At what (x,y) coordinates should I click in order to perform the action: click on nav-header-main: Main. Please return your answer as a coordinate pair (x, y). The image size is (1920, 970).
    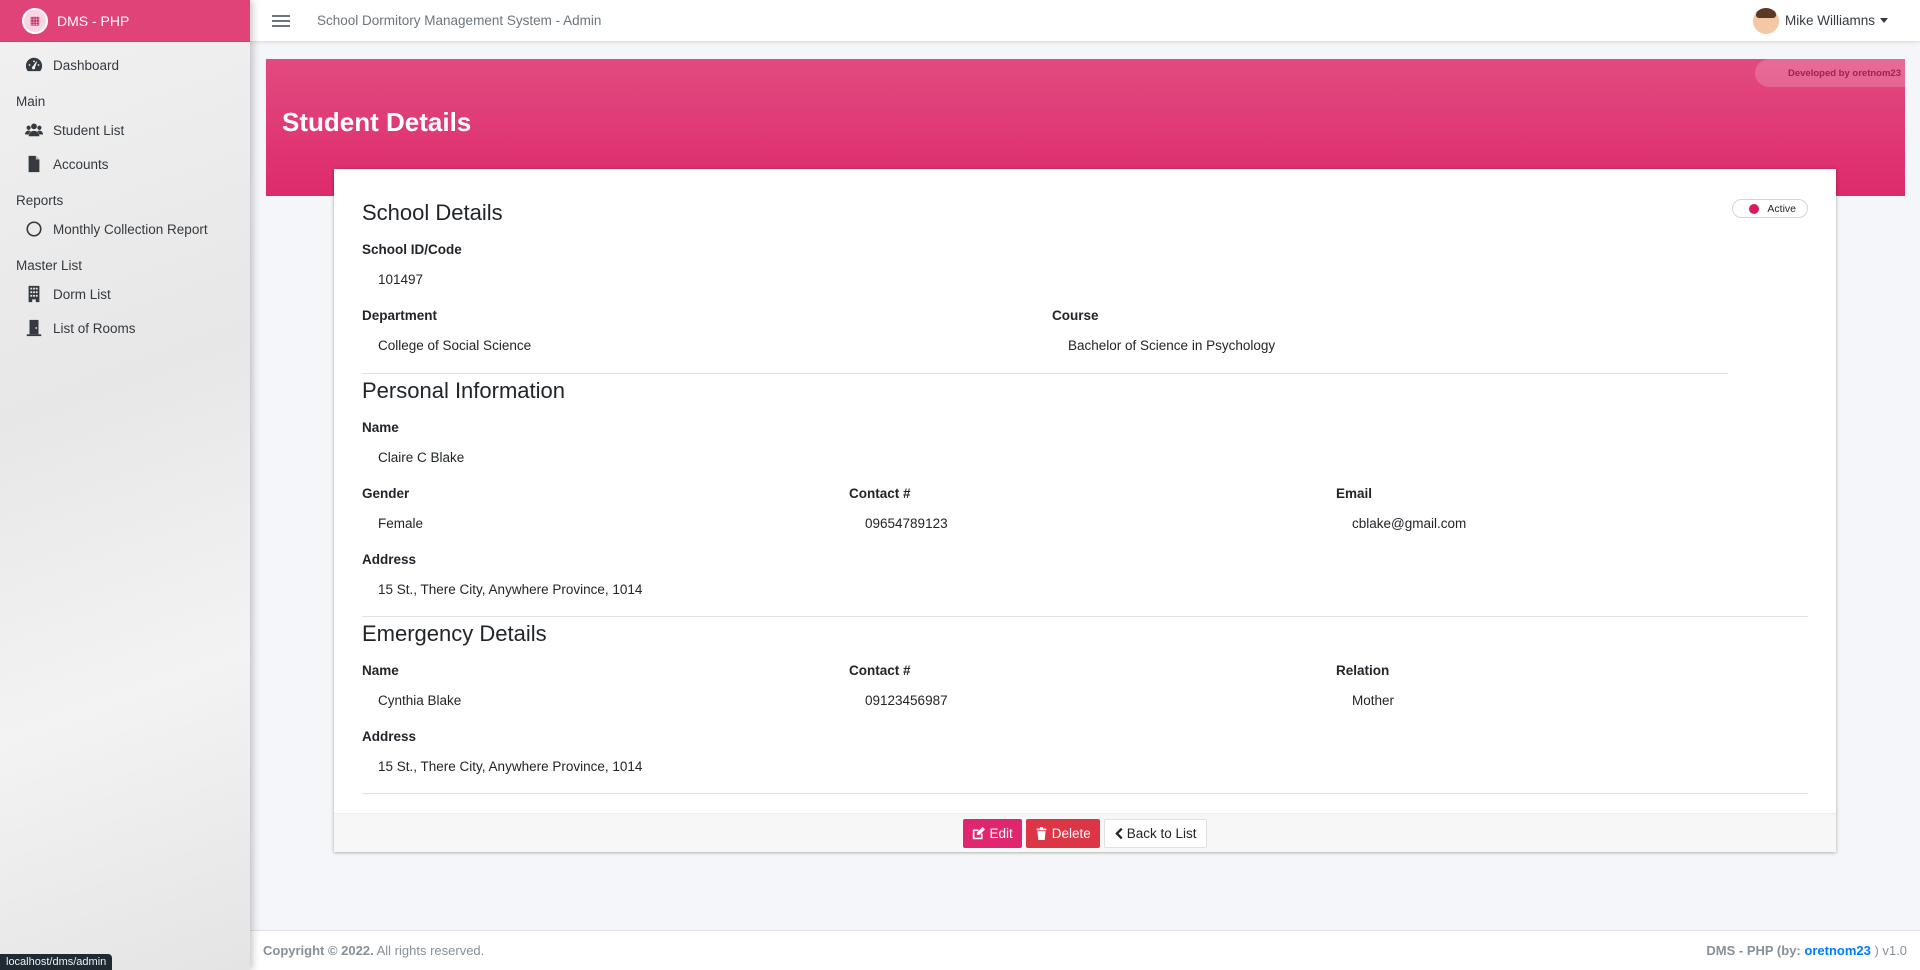
    Looking at the image, I should click on (31, 101).